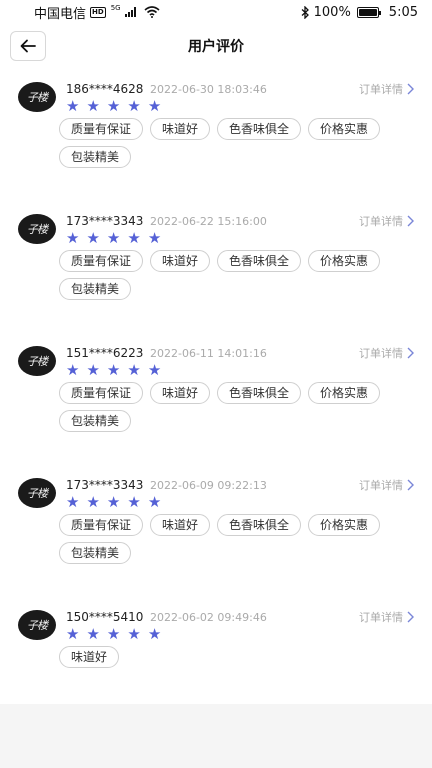  I want to click on review-tags: 味道好, so click(239, 657).